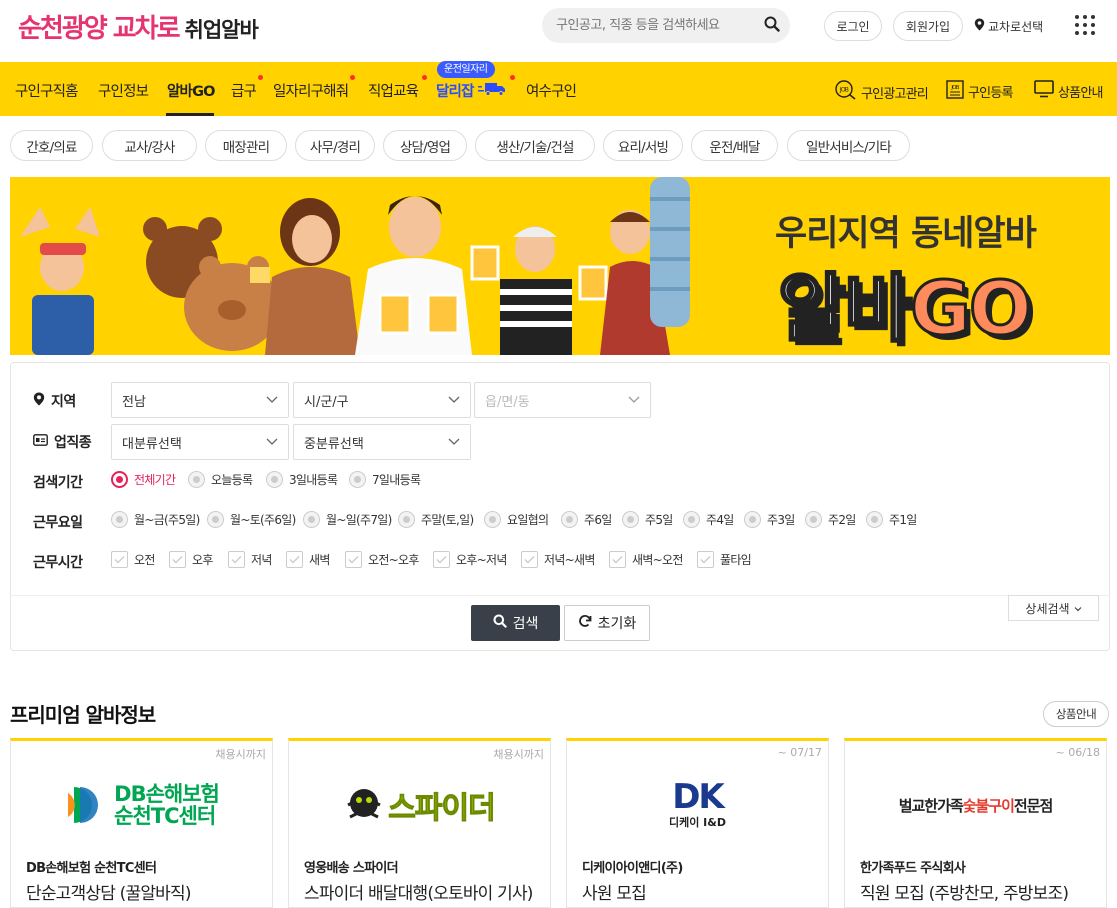 The width and height of the screenshot is (1117, 908). Describe the element at coordinates (528, 520) in the screenshot. I see `workdays-radio-label: 요일협의` at that location.